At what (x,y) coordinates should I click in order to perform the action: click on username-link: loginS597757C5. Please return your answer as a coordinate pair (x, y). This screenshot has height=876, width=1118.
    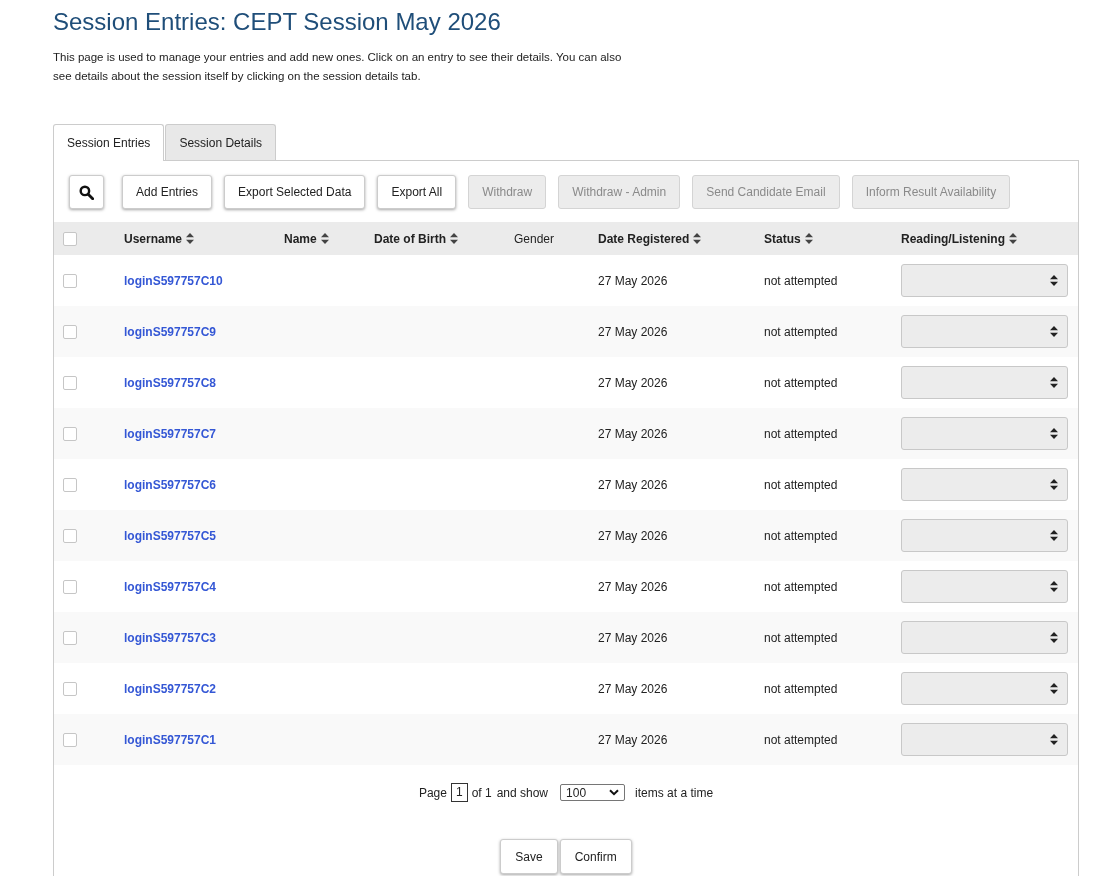
    Looking at the image, I should click on (170, 535).